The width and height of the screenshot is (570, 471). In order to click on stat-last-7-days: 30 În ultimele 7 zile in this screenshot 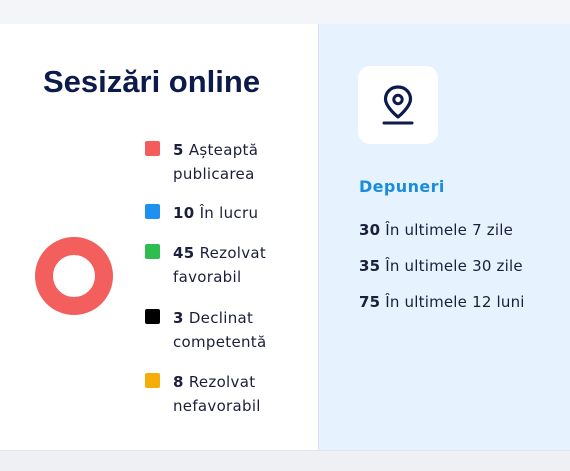, I will do `click(436, 230)`.